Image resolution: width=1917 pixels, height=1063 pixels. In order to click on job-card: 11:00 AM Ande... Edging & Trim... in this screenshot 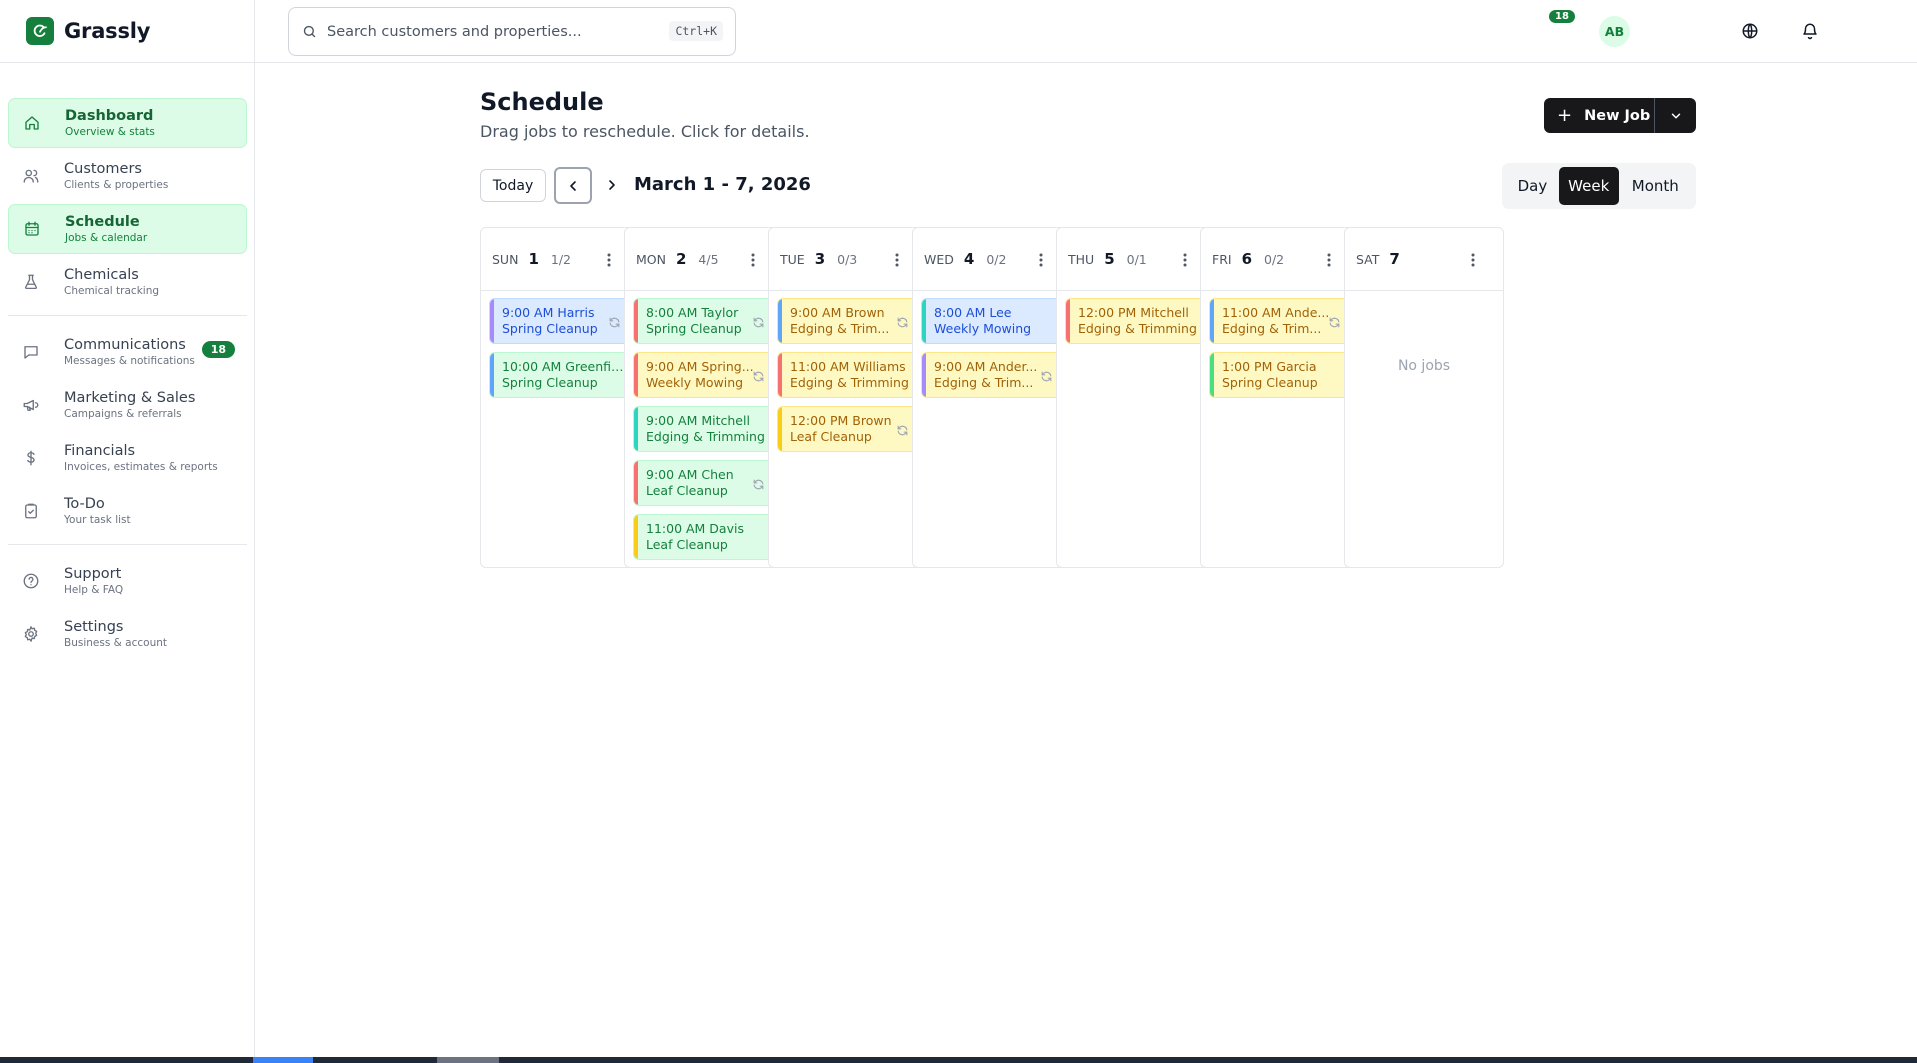, I will do `click(1279, 321)`.